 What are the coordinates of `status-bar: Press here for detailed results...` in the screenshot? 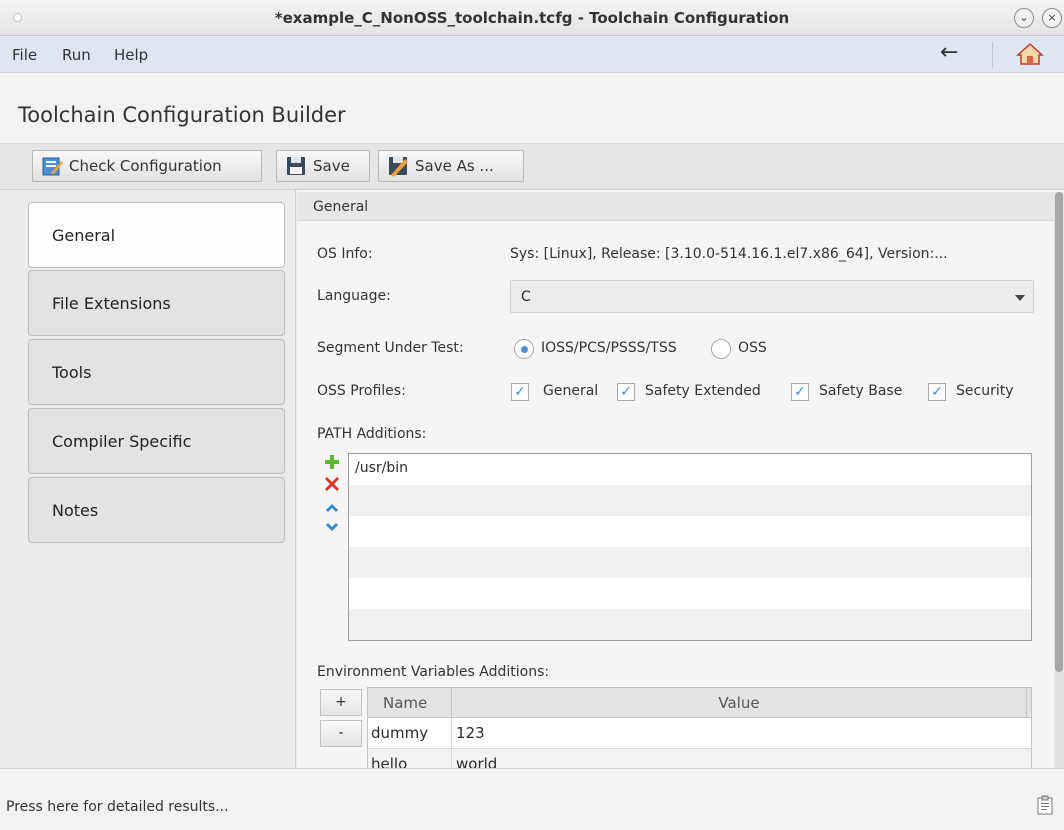 It's located at (532, 799).